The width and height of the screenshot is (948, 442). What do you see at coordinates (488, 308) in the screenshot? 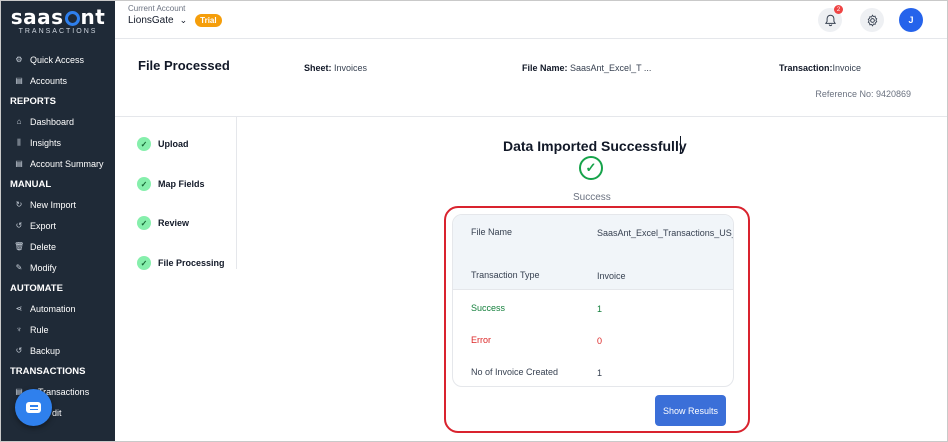
I see `success-row-label: Success` at bounding box center [488, 308].